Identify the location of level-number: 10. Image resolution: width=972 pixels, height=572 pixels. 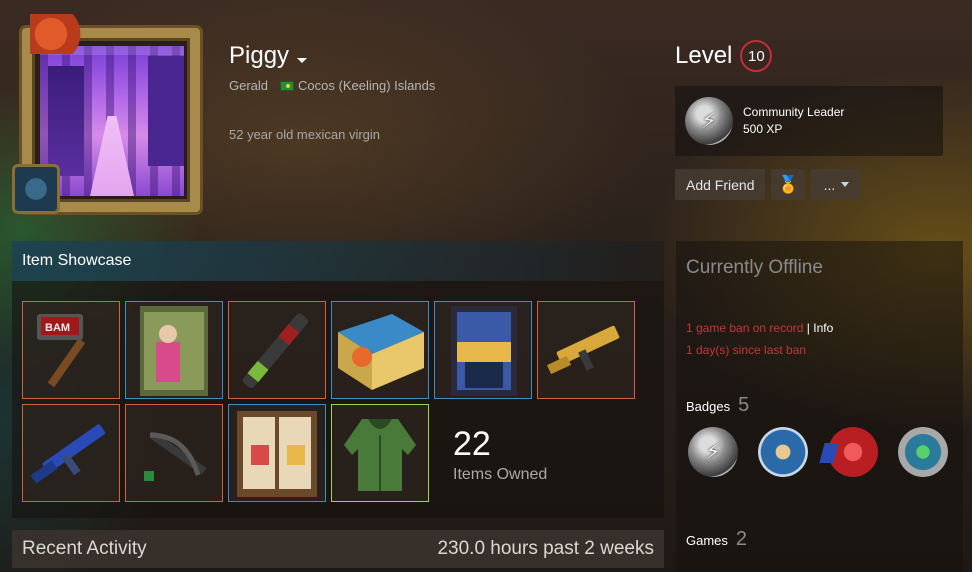
(756, 56).